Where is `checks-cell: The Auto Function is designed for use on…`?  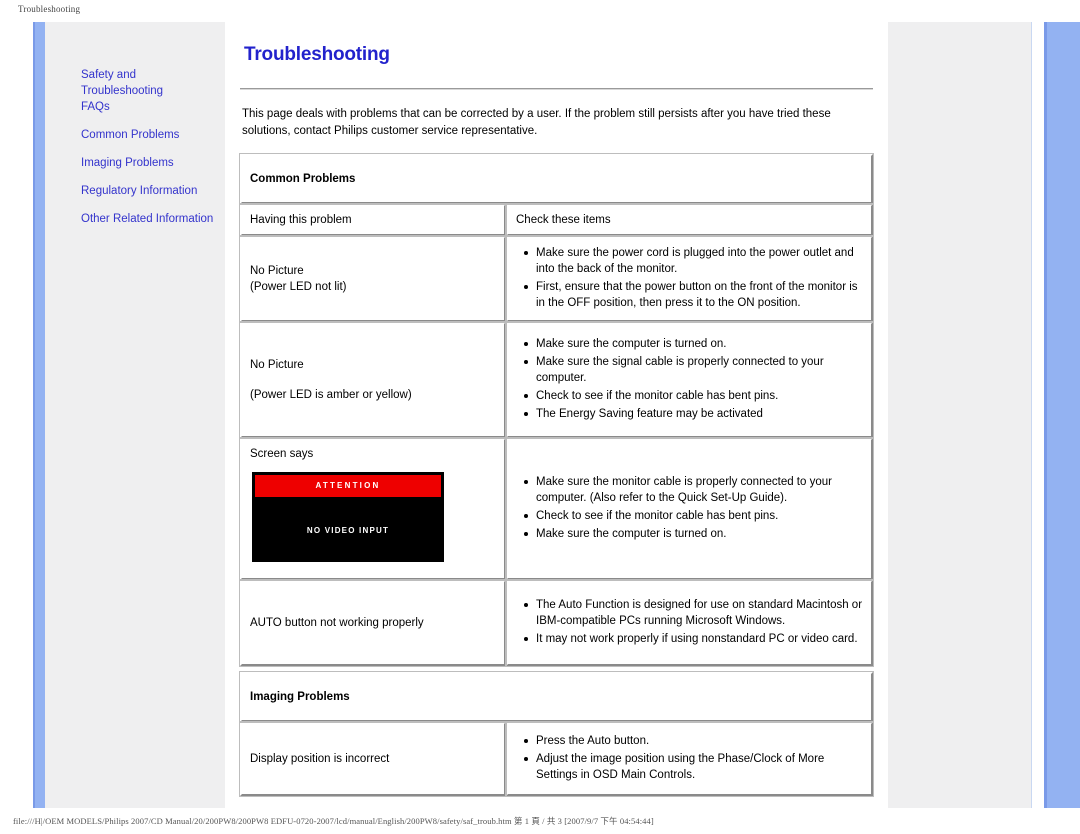 checks-cell: The Auto Function is designed for use on… is located at coordinates (689, 623).